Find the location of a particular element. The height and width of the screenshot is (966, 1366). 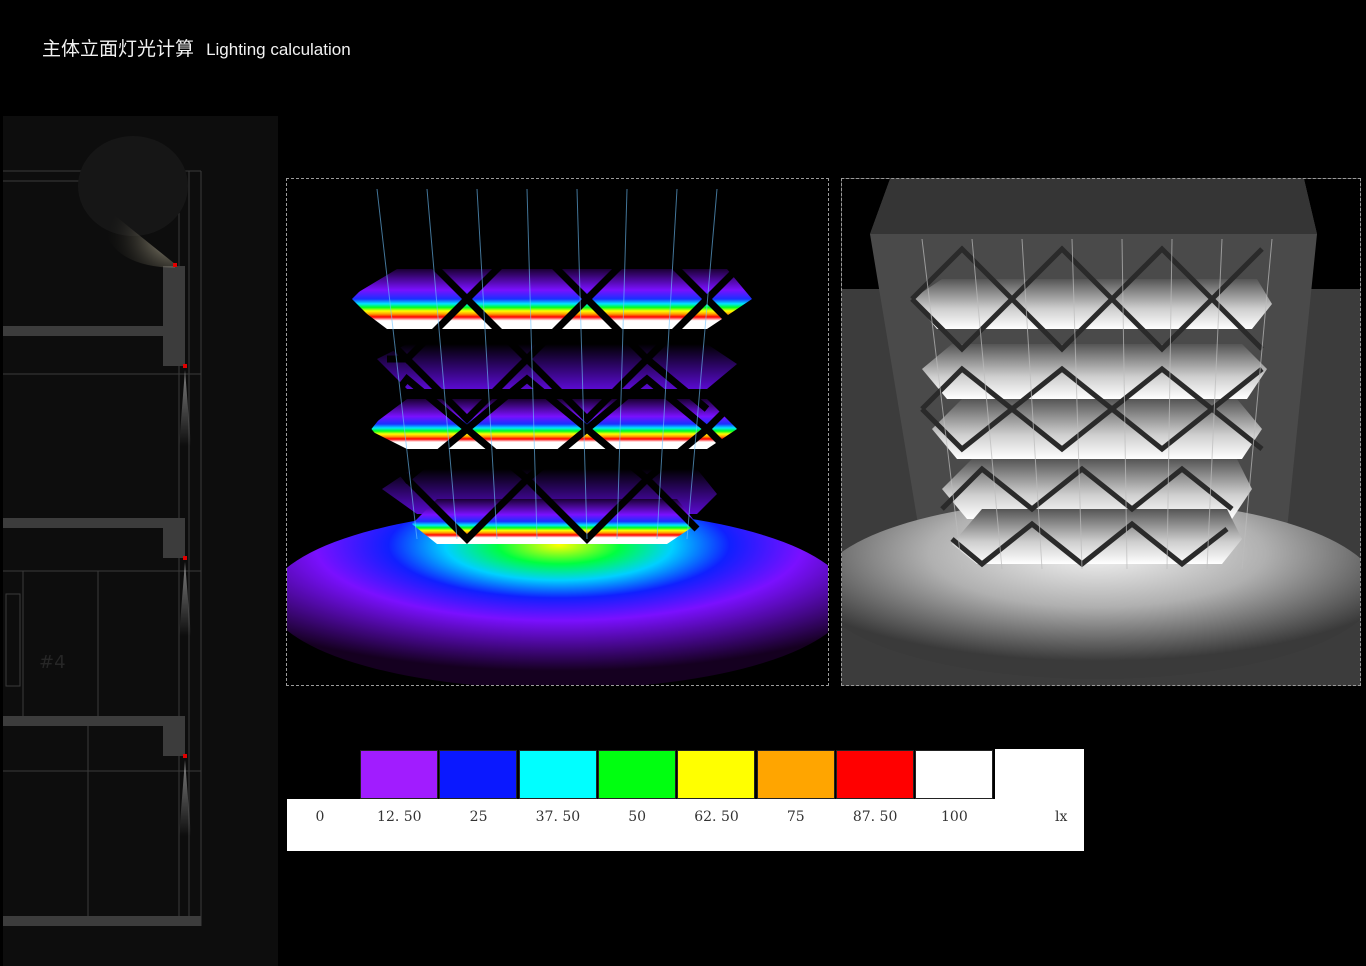

illuminance-legend: 0 12. 50 25 37. 50 50 62. 50 75 87. 50 100 lx is located at coordinates (685, 800).